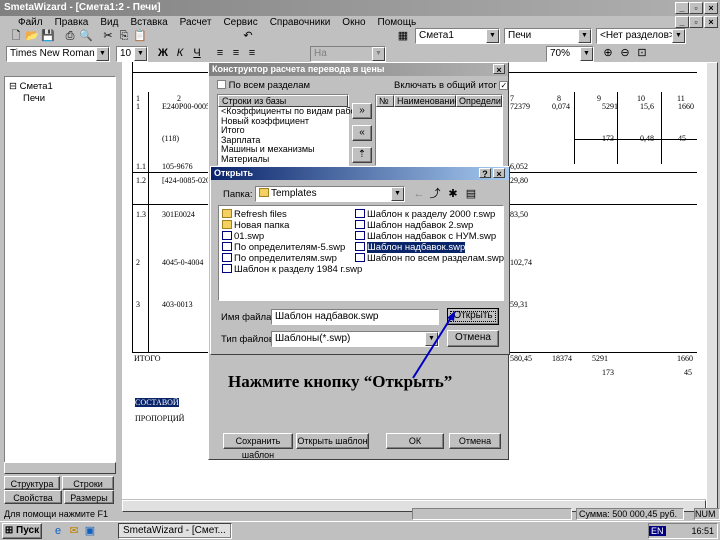  What do you see at coordinates (74, 531) in the screenshot?
I see `outlook-icon: ✉` at bounding box center [74, 531].